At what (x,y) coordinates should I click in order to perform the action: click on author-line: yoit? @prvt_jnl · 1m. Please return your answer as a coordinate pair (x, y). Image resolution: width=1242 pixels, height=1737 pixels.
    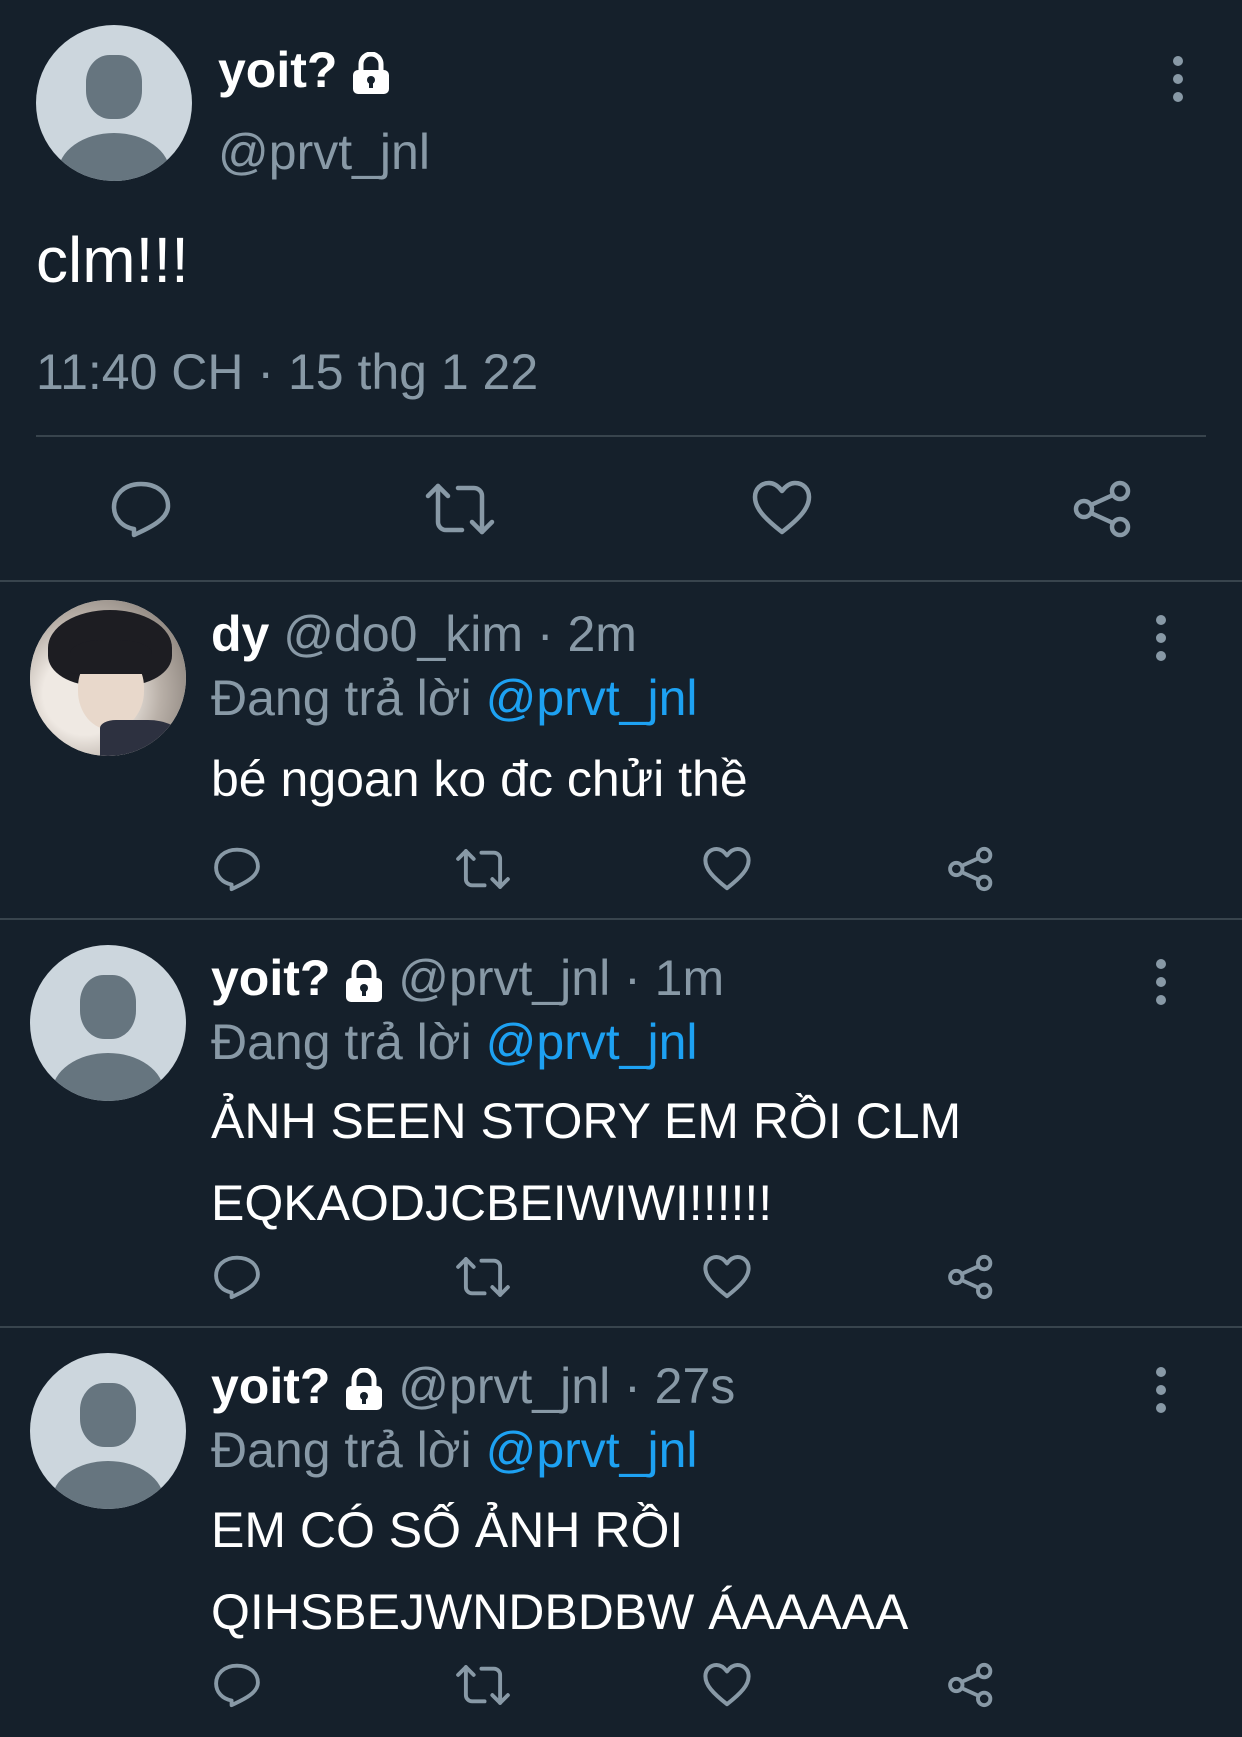
    Looking at the image, I should click on (467, 978).